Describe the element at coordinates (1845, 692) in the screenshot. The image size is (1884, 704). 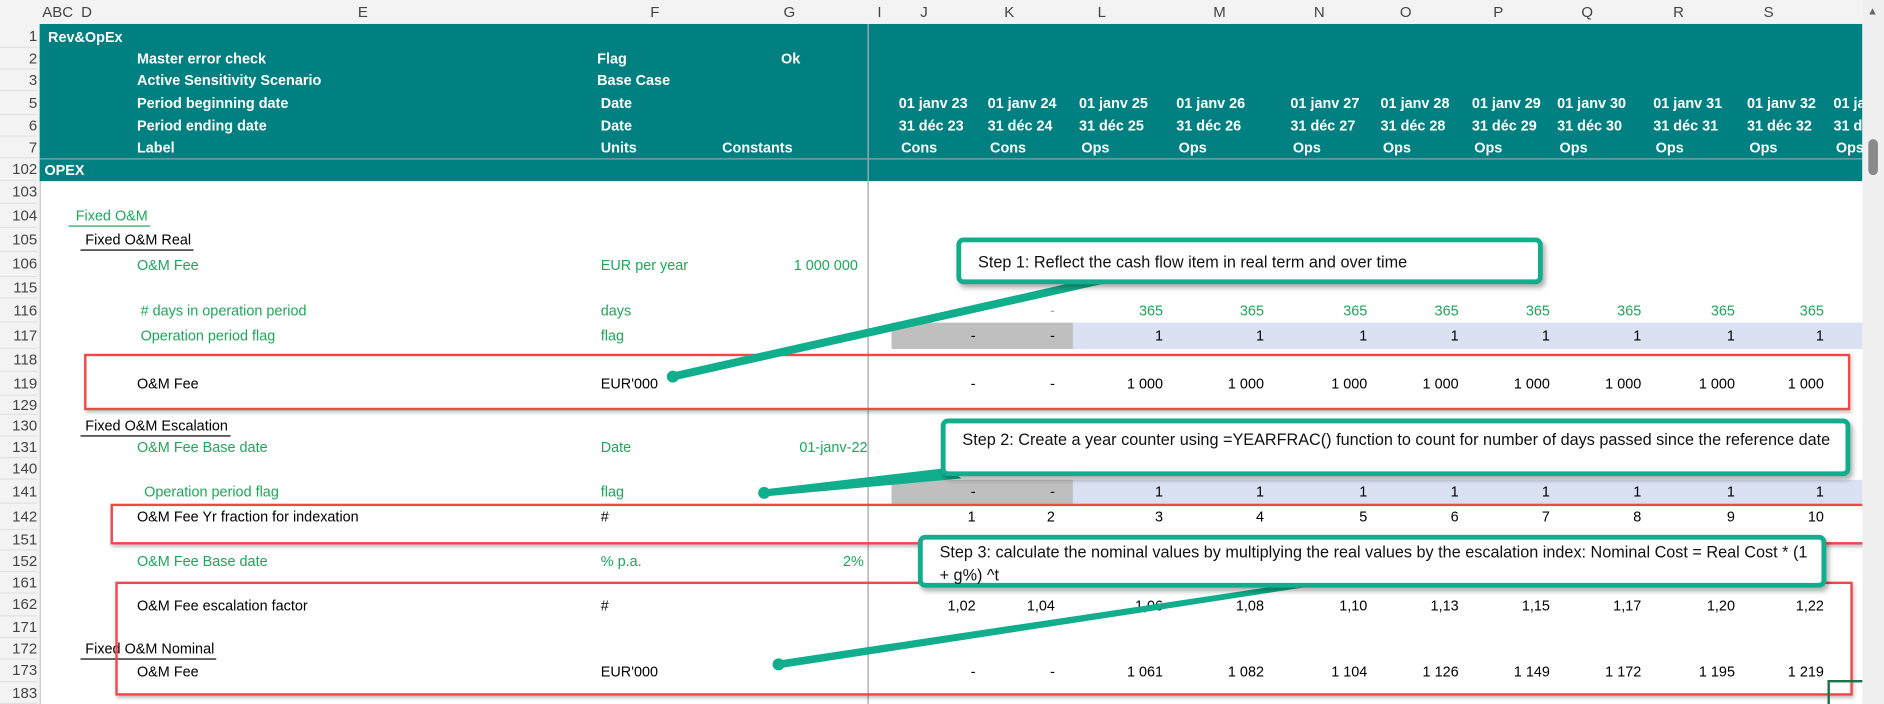
I see `active-cell-selection` at that location.